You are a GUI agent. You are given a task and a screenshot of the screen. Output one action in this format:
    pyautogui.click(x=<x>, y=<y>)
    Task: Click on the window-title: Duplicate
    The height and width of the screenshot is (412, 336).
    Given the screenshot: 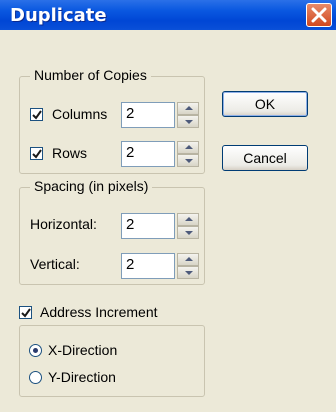 What is the action you would take?
    pyautogui.click(x=58, y=15)
    